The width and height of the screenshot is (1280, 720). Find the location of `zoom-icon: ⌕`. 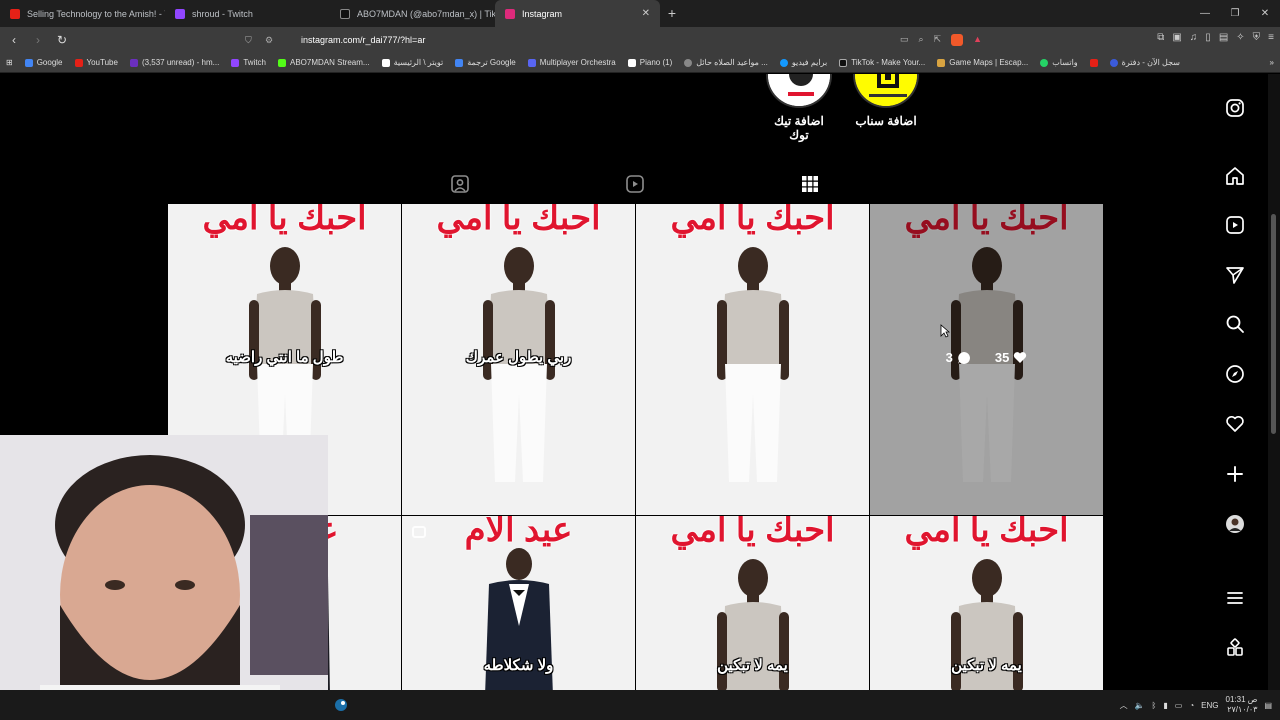

zoom-icon: ⌕ is located at coordinates (920, 40).